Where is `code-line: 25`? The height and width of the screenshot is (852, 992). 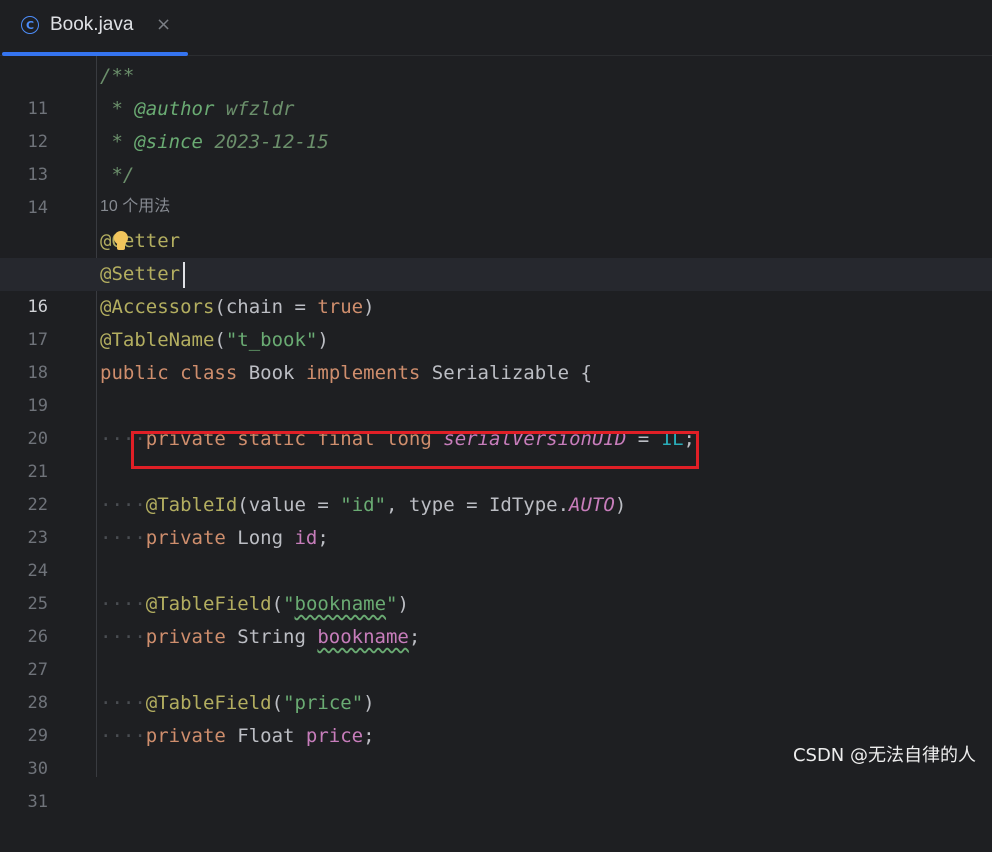 code-line: 25 is located at coordinates (496, 584).